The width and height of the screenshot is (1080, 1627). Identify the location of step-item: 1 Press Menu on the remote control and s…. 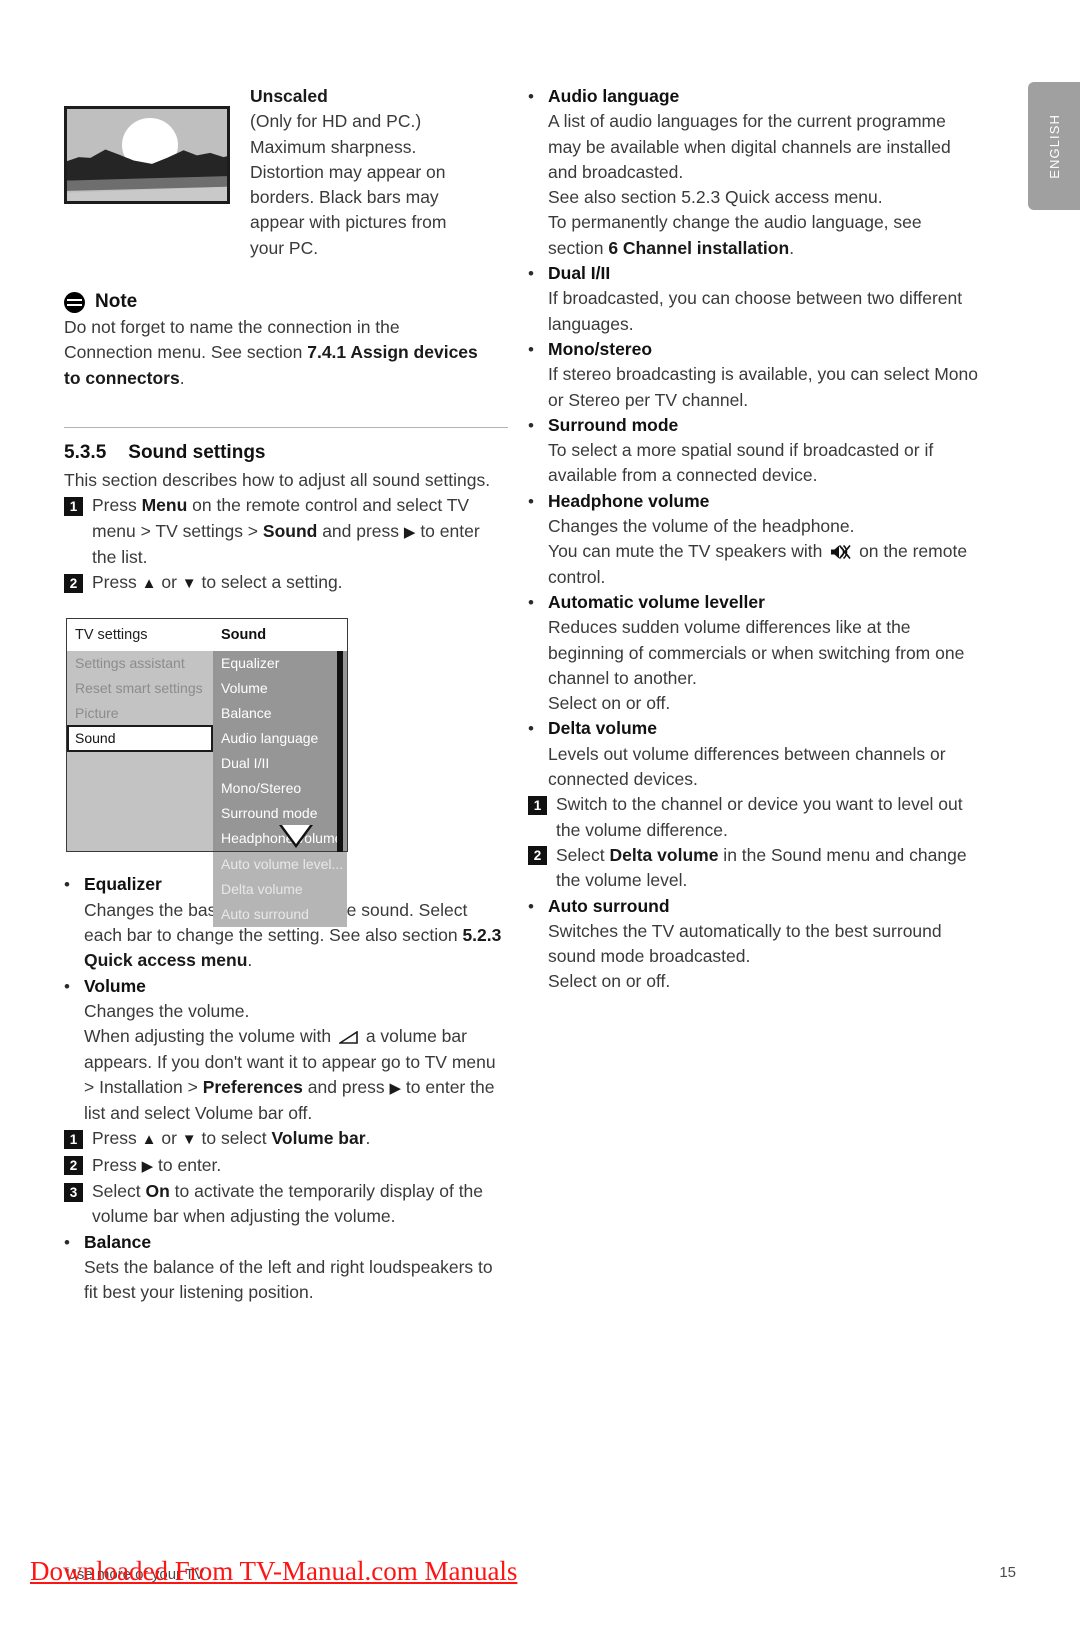
(286, 531).